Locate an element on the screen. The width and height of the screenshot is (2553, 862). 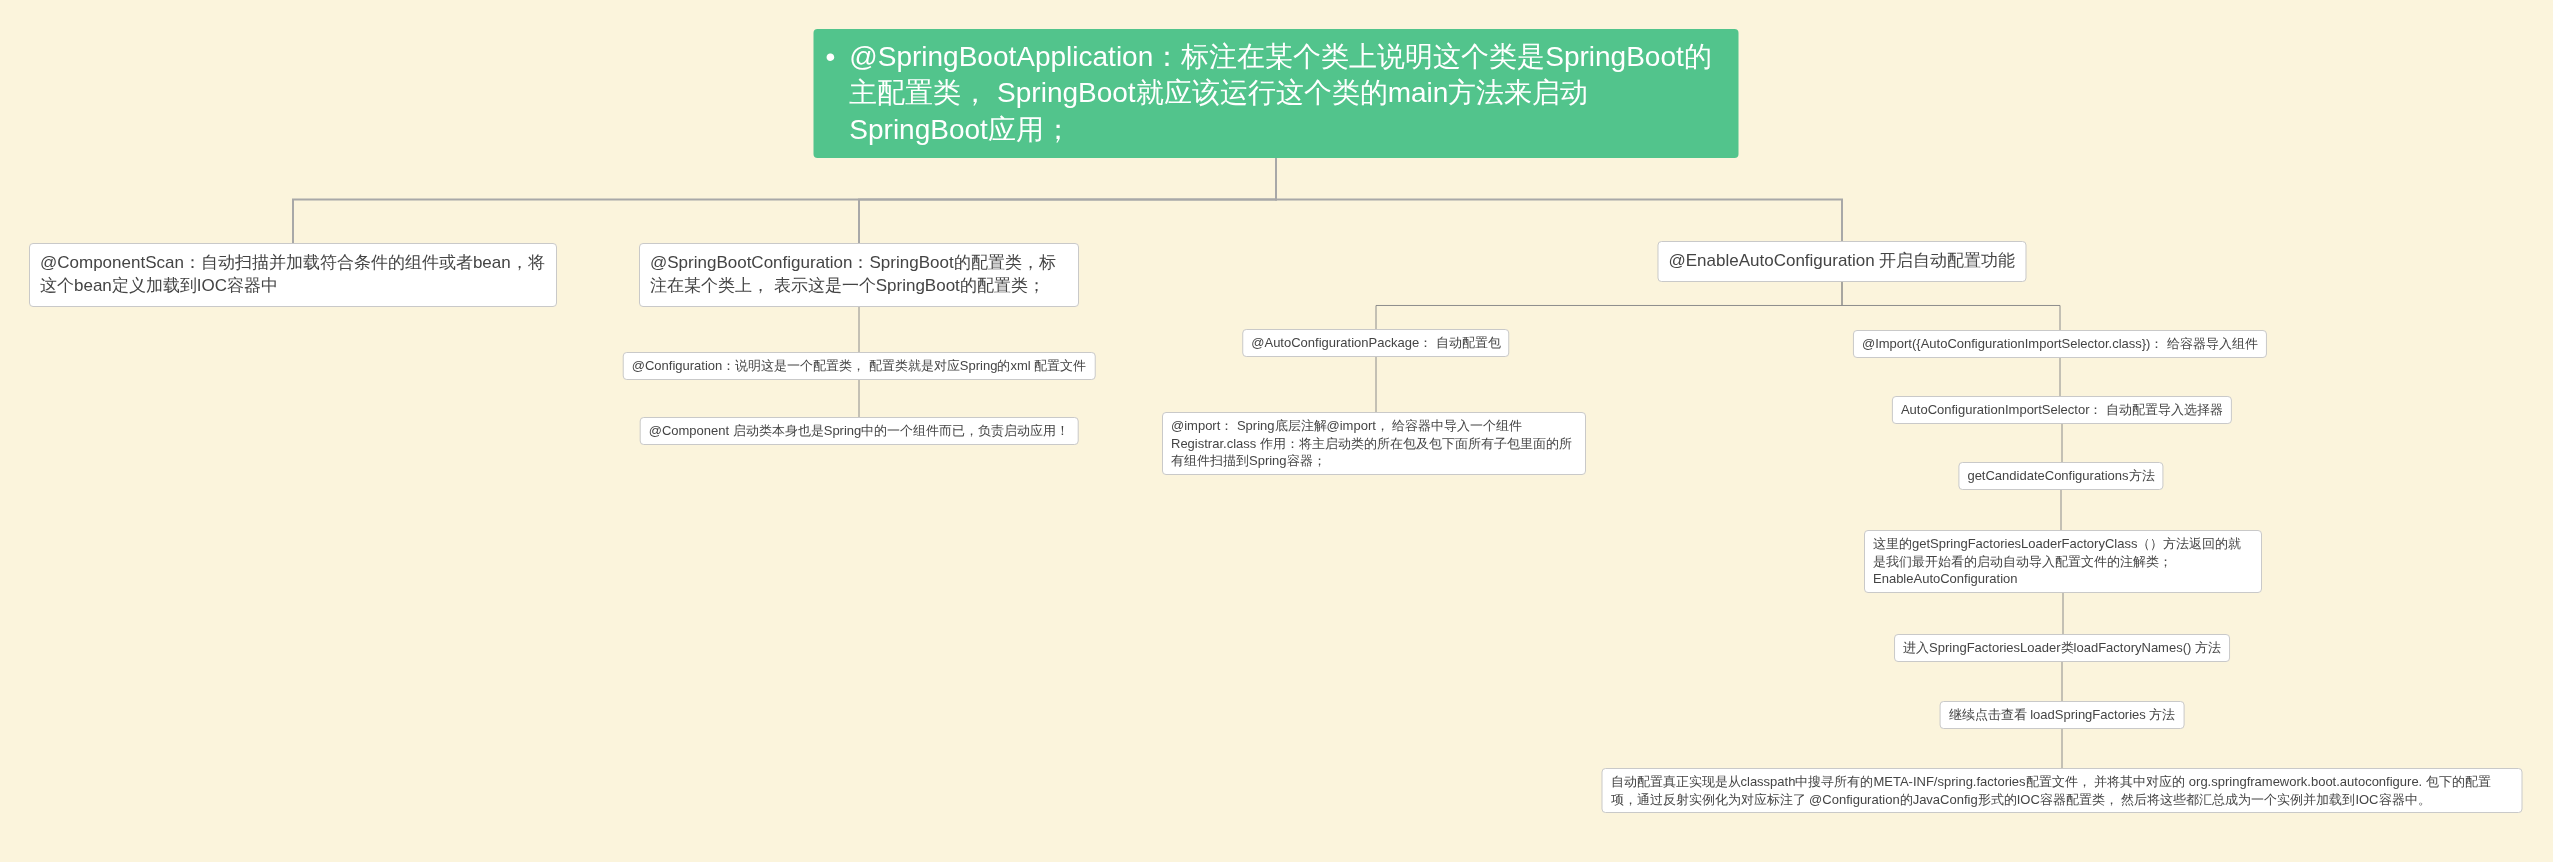
topic-node: AutoConfigurationImportSelector： 自动配置导入选择器 is located at coordinates (2062, 410).